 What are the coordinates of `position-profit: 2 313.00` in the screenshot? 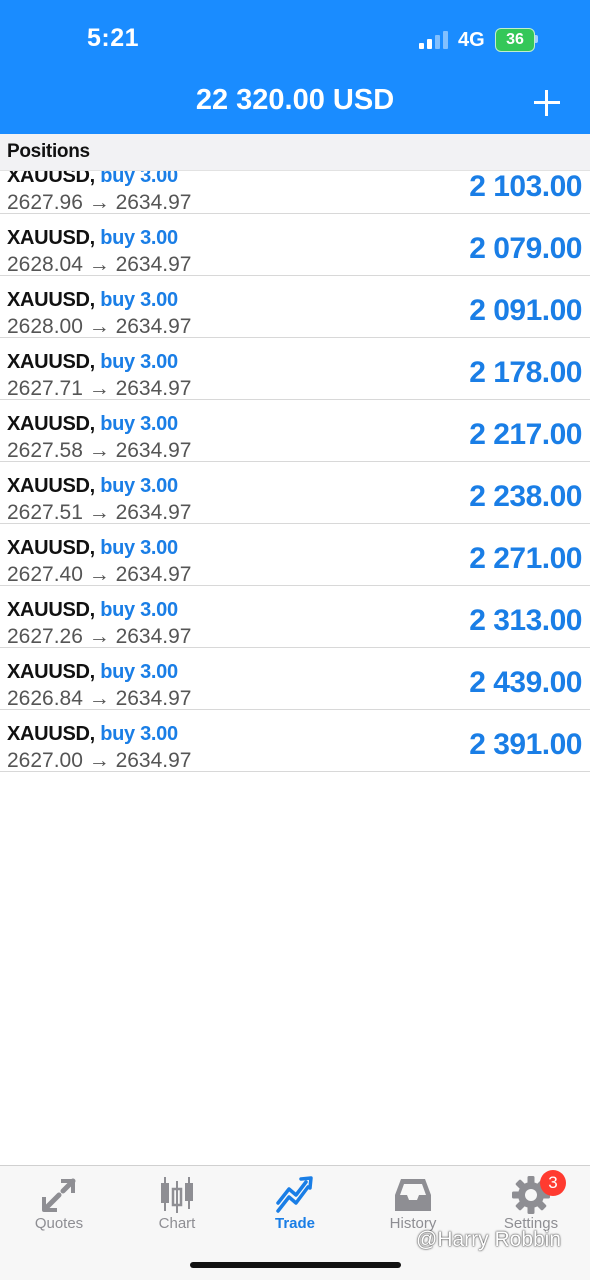 It's located at (525, 620).